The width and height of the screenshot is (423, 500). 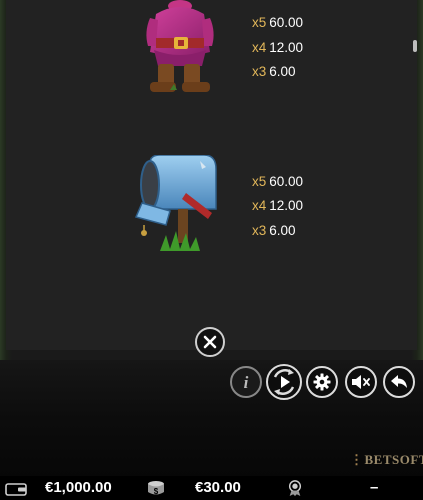 I want to click on mailbox-payout-x5: x5 60.00, so click(x=278, y=181).